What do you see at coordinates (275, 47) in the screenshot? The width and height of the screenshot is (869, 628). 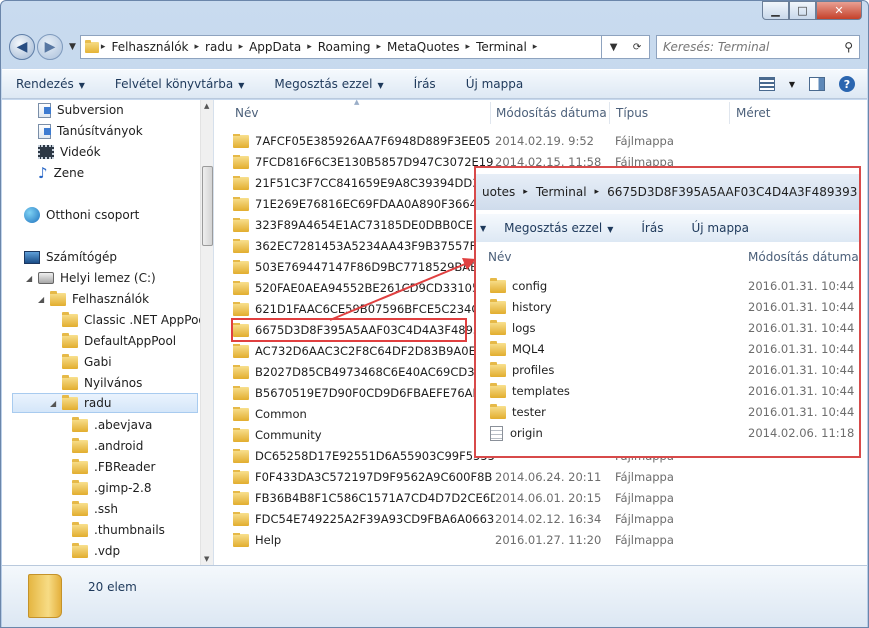 I see `breadcrumb-item: AppData` at bounding box center [275, 47].